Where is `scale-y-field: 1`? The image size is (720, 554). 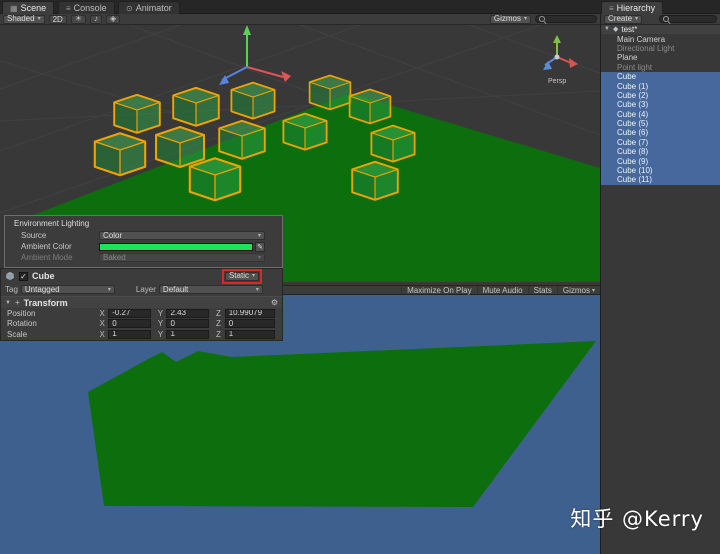
scale-y-field: 1 is located at coordinates (188, 334).